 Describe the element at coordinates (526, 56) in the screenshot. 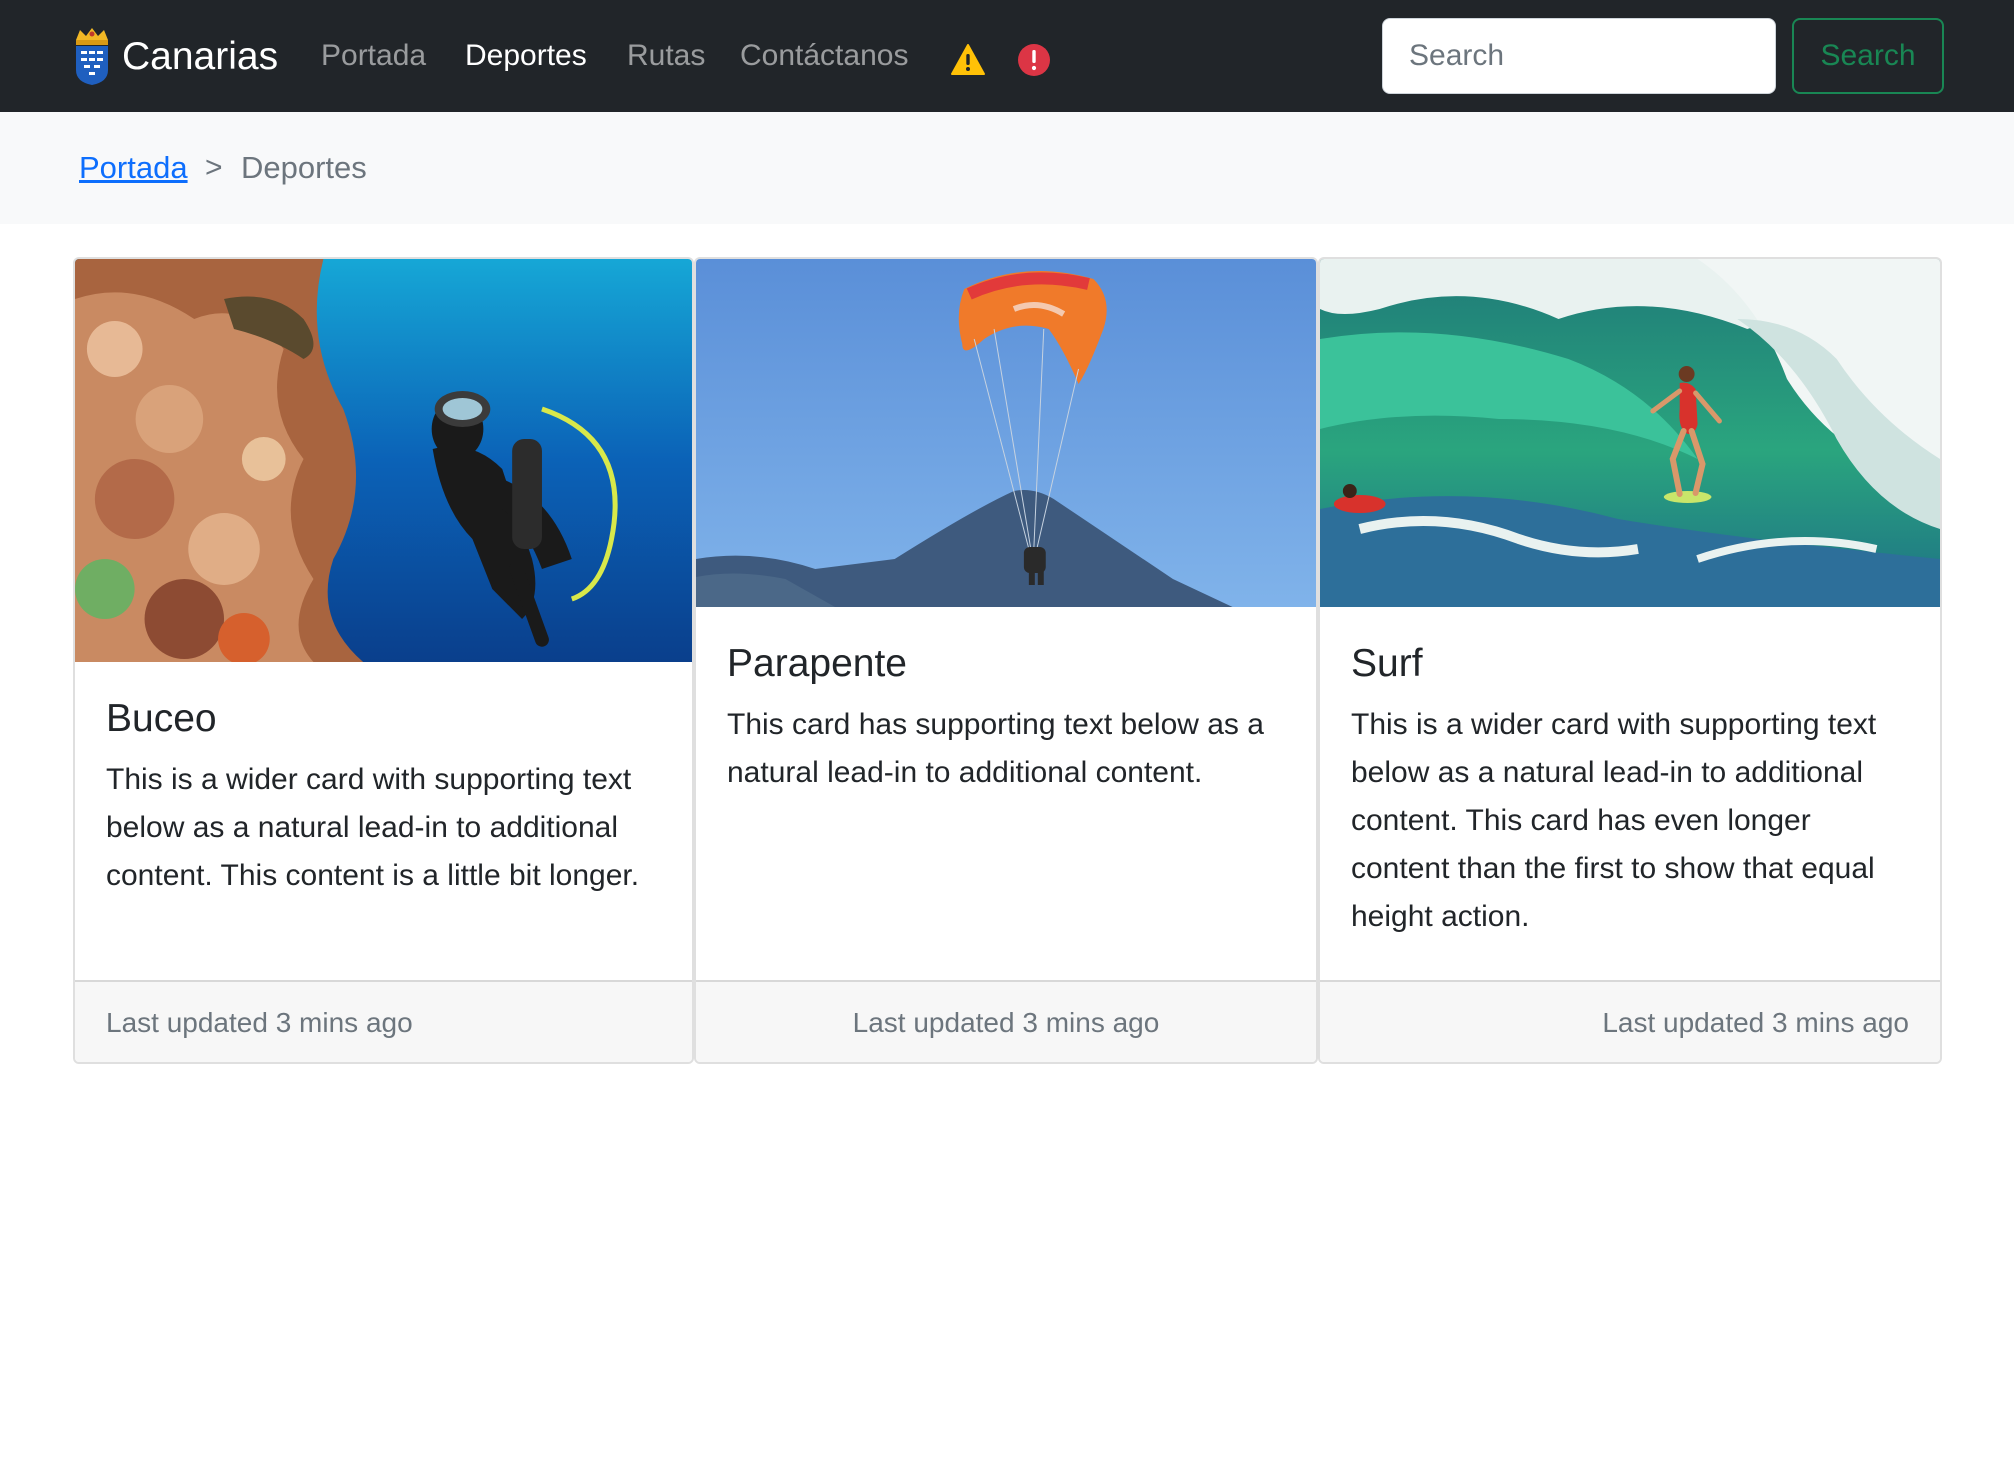

I see `nav-link-deportes: Deportes` at that location.